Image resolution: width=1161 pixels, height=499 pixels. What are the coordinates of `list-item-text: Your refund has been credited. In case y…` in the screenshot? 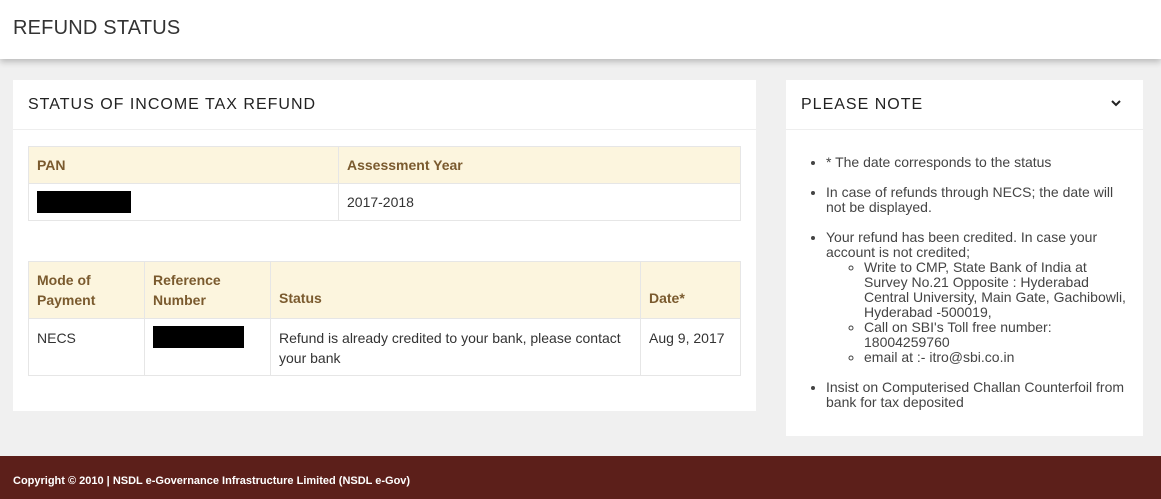 It's located at (962, 244).